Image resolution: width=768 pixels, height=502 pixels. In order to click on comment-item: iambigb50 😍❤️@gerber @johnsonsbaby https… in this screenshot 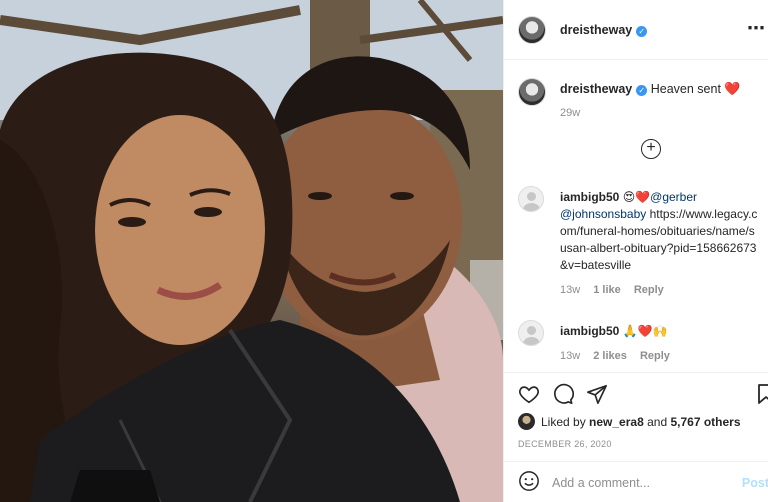, I will do `click(643, 242)`.